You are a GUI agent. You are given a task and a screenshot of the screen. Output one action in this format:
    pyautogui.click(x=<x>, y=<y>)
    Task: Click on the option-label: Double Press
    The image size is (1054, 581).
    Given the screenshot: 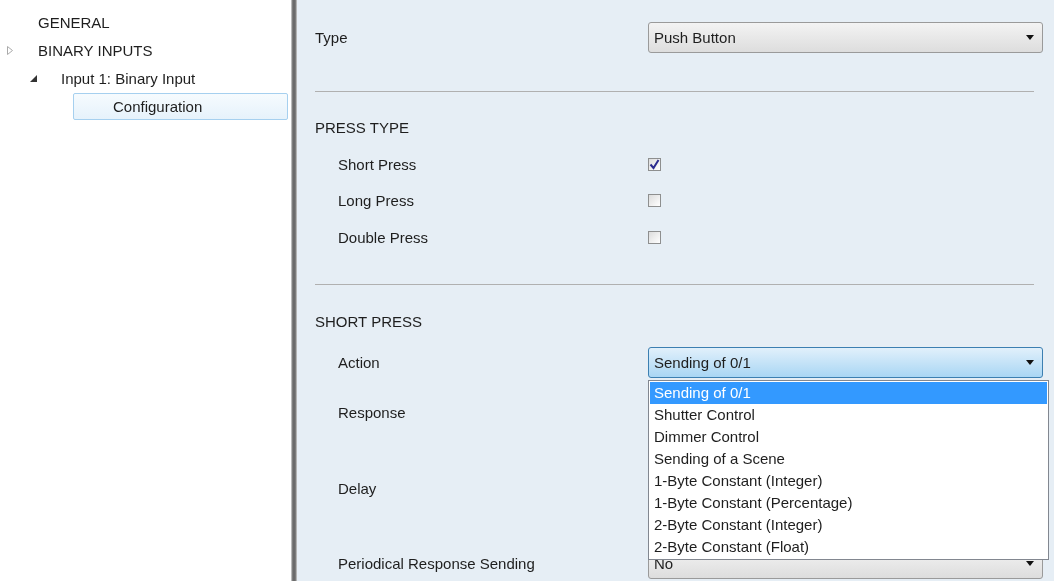 What is the action you would take?
    pyautogui.click(x=383, y=237)
    